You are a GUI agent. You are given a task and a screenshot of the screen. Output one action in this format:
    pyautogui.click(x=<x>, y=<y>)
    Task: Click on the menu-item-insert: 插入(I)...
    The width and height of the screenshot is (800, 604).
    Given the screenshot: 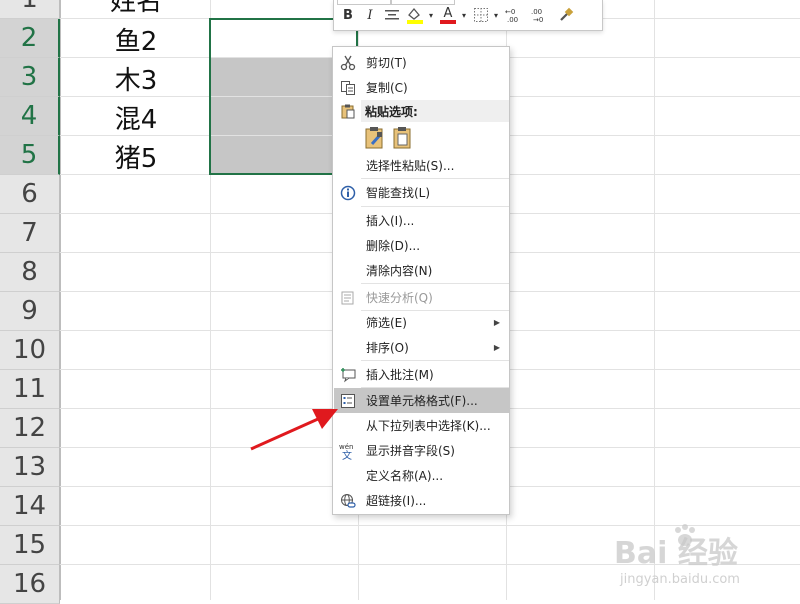 What is the action you would take?
    pyautogui.click(x=422, y=220)
    